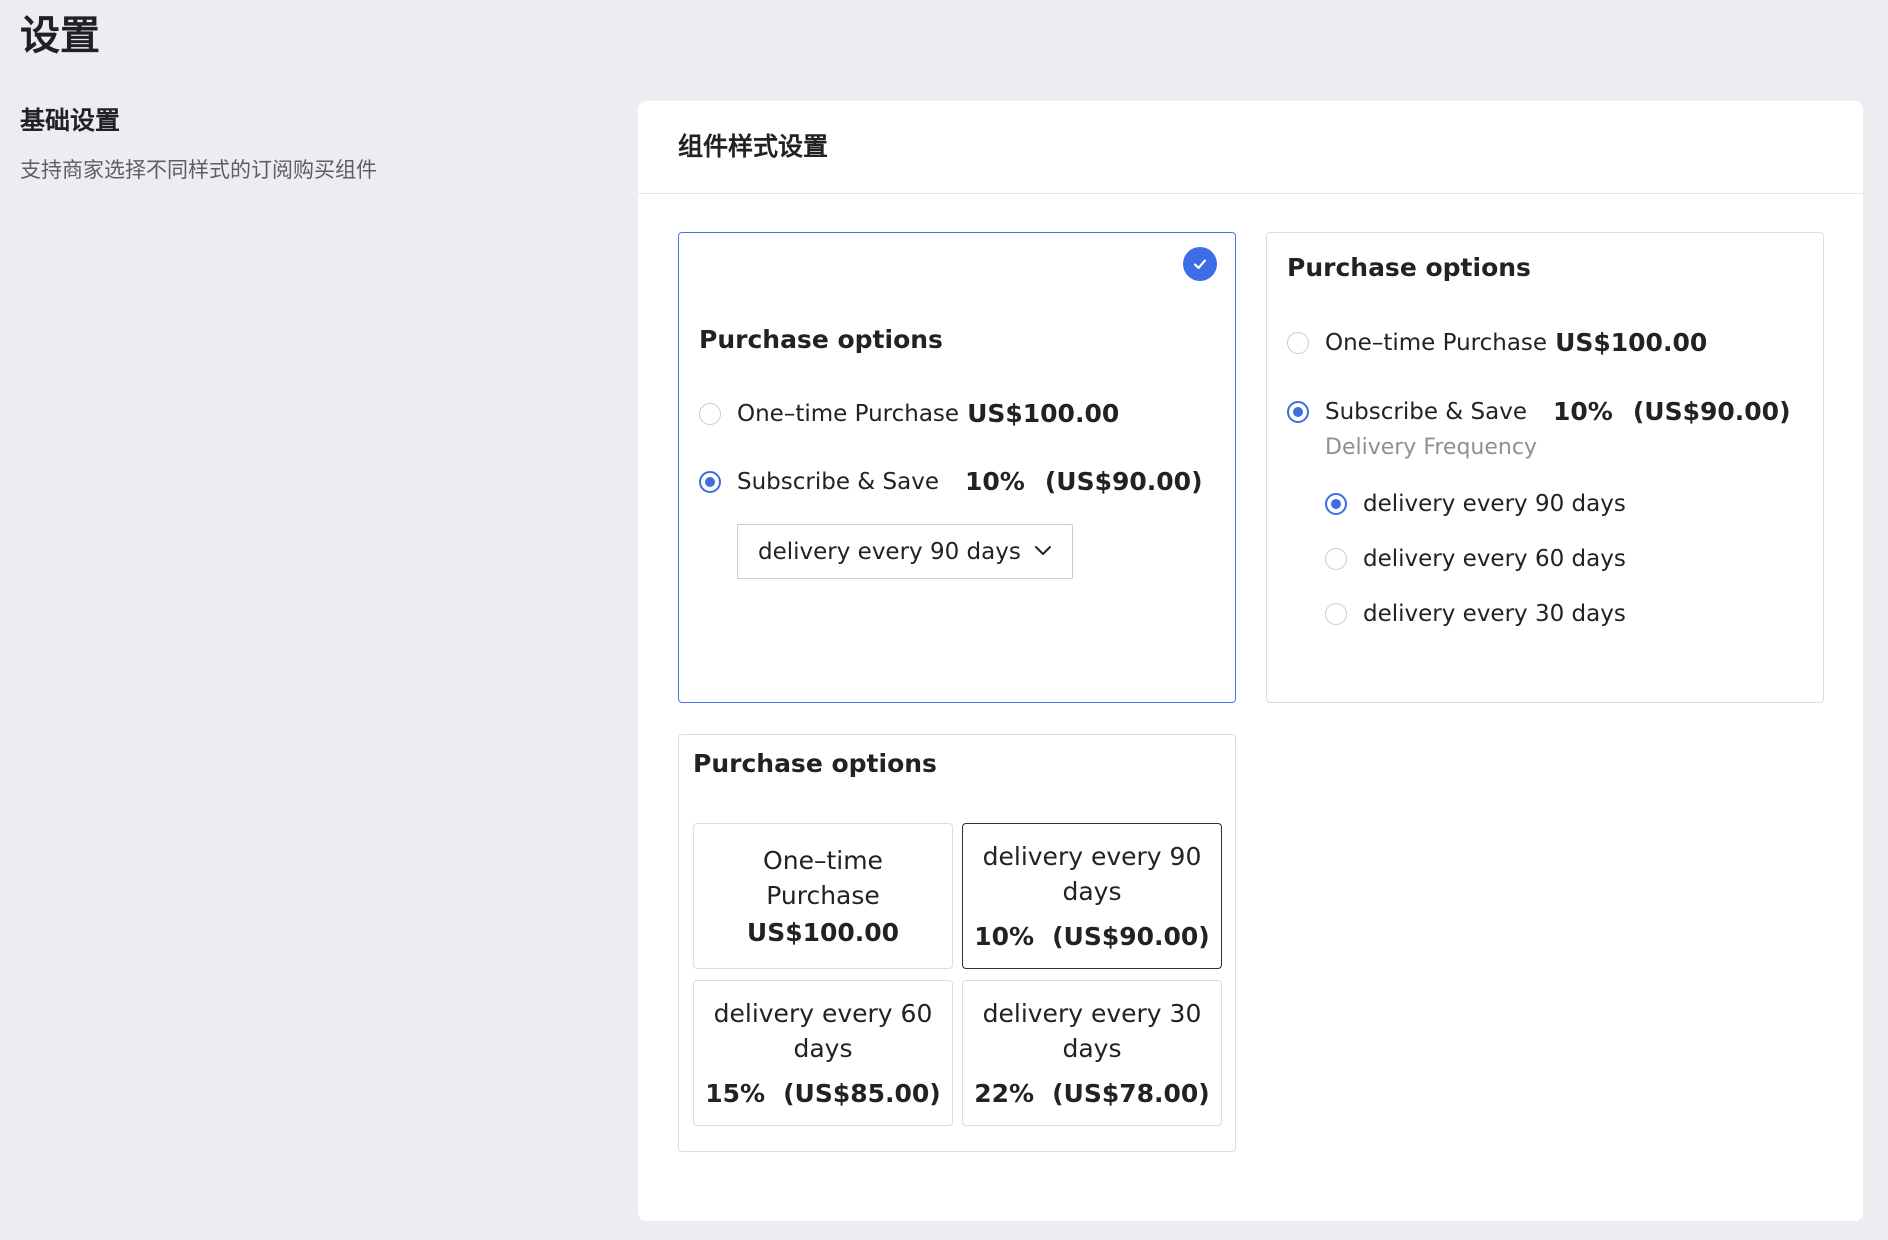 The width and height of the screenshot is (1888, 1240). I want to click on tile-delivery-90: delivery every 90 days 10% (US$90.00), so click(1092, 896).